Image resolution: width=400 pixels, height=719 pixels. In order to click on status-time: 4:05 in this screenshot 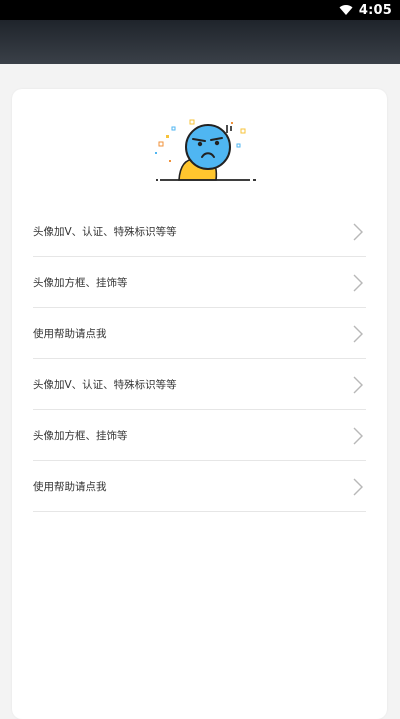, I will do `click(375, 10)`.